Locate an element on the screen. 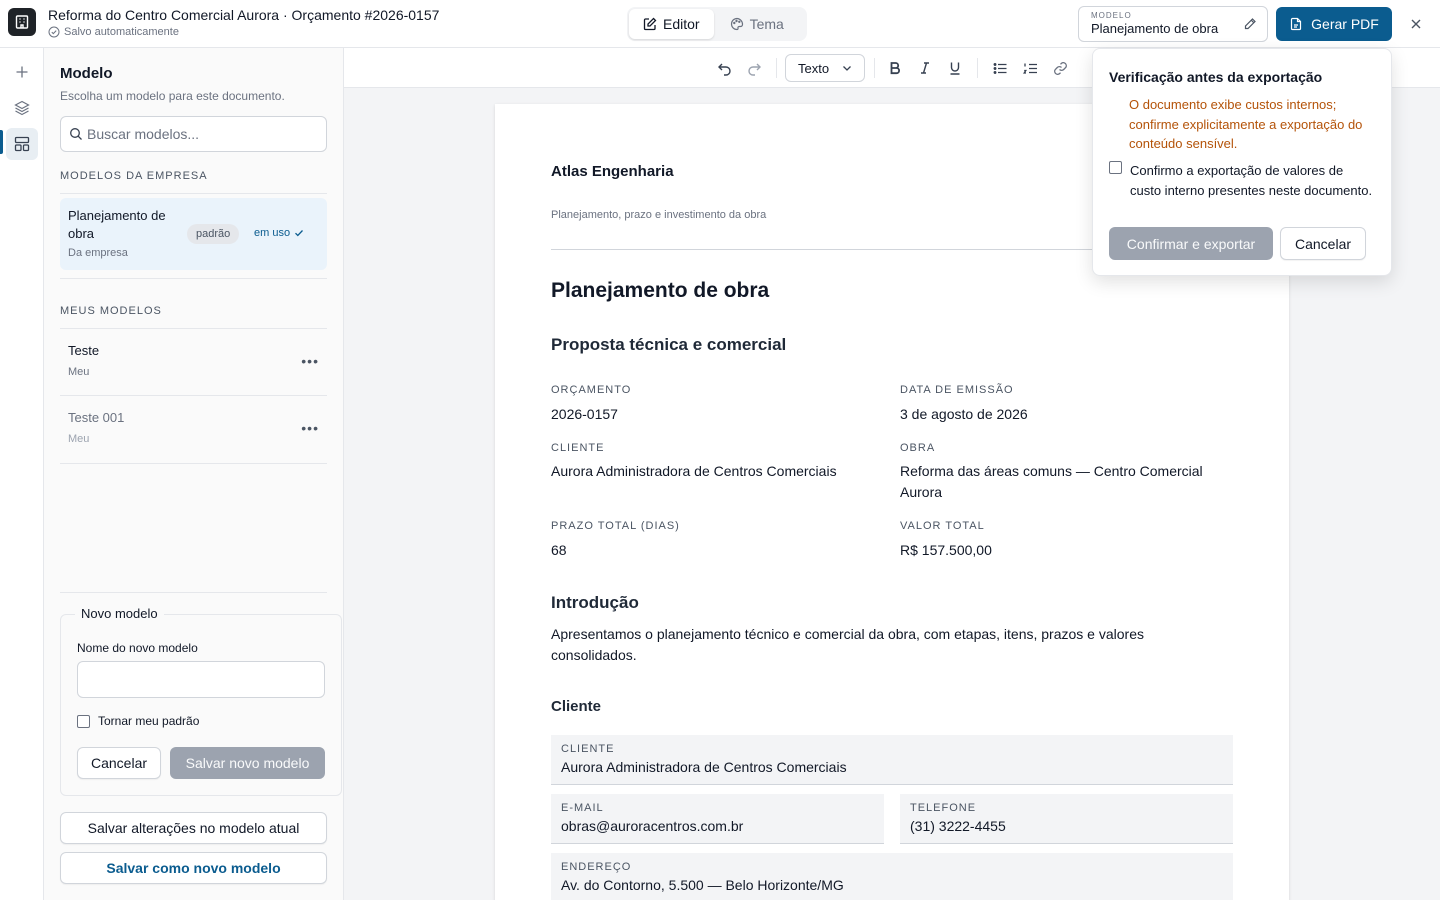  new-model-name-input is located at coordinates (201, 679).